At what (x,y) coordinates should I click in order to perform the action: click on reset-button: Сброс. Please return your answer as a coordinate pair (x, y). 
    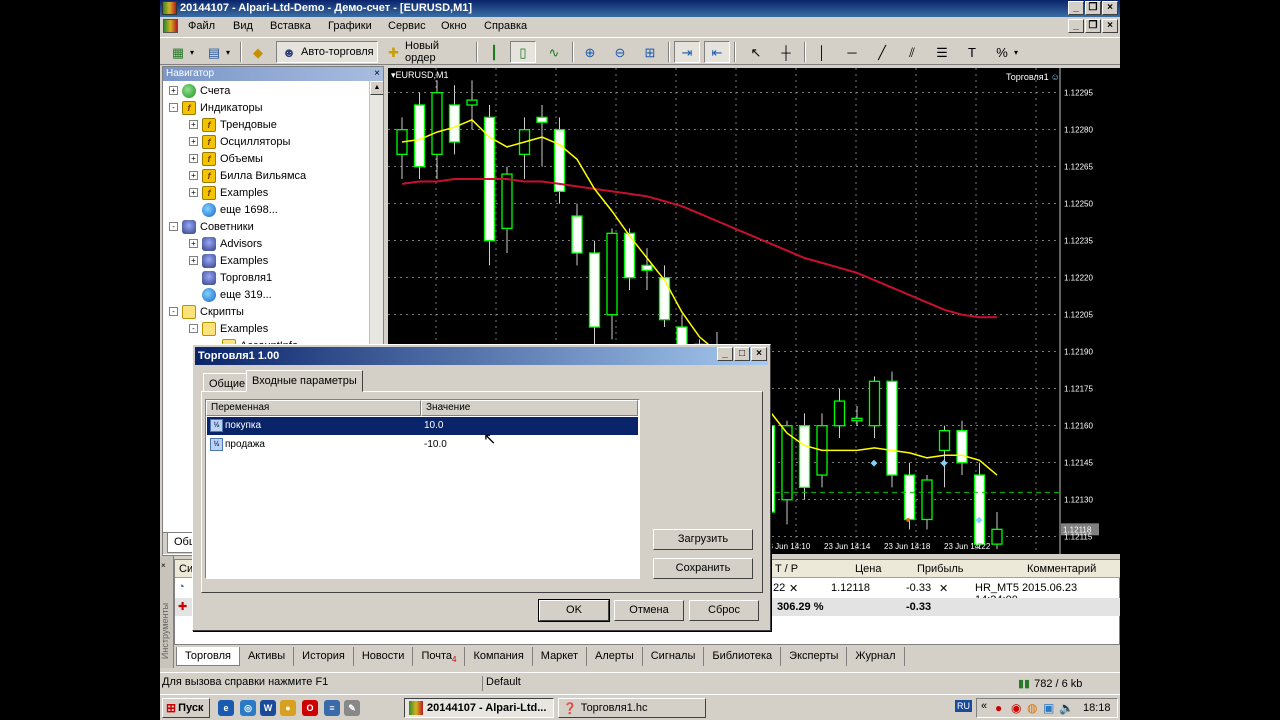
    Looking at the image, I should click on (724, 610).